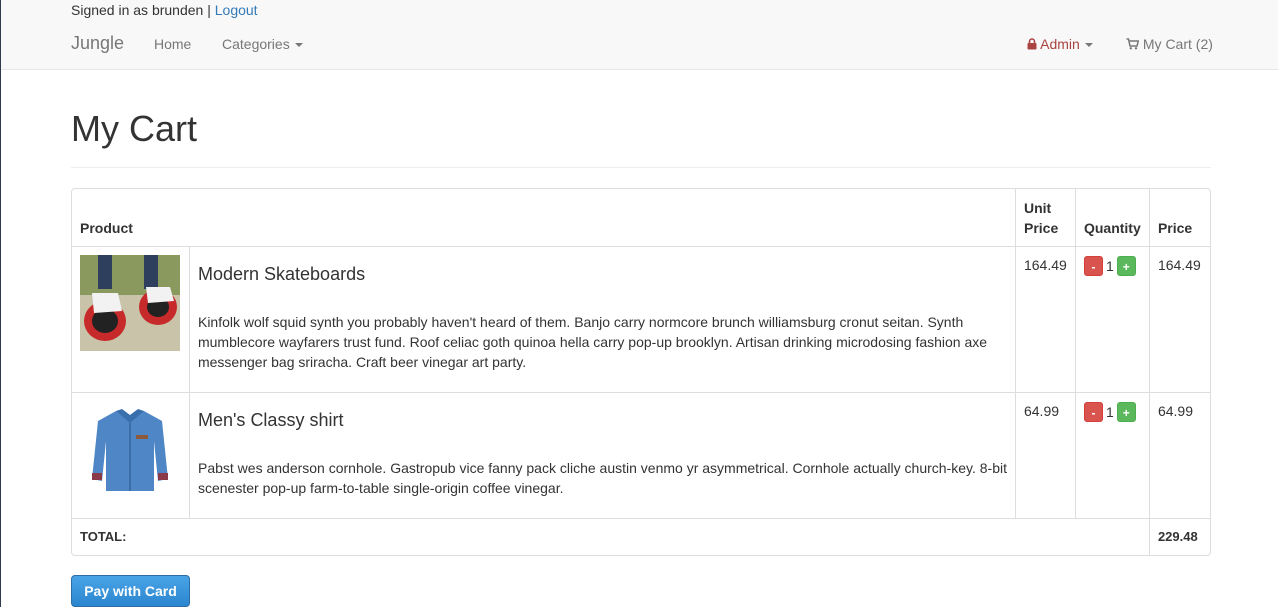 The height and width of the screenshot is (607, 1278). I want to click on column-header-price: Price, so click(1179, 217).